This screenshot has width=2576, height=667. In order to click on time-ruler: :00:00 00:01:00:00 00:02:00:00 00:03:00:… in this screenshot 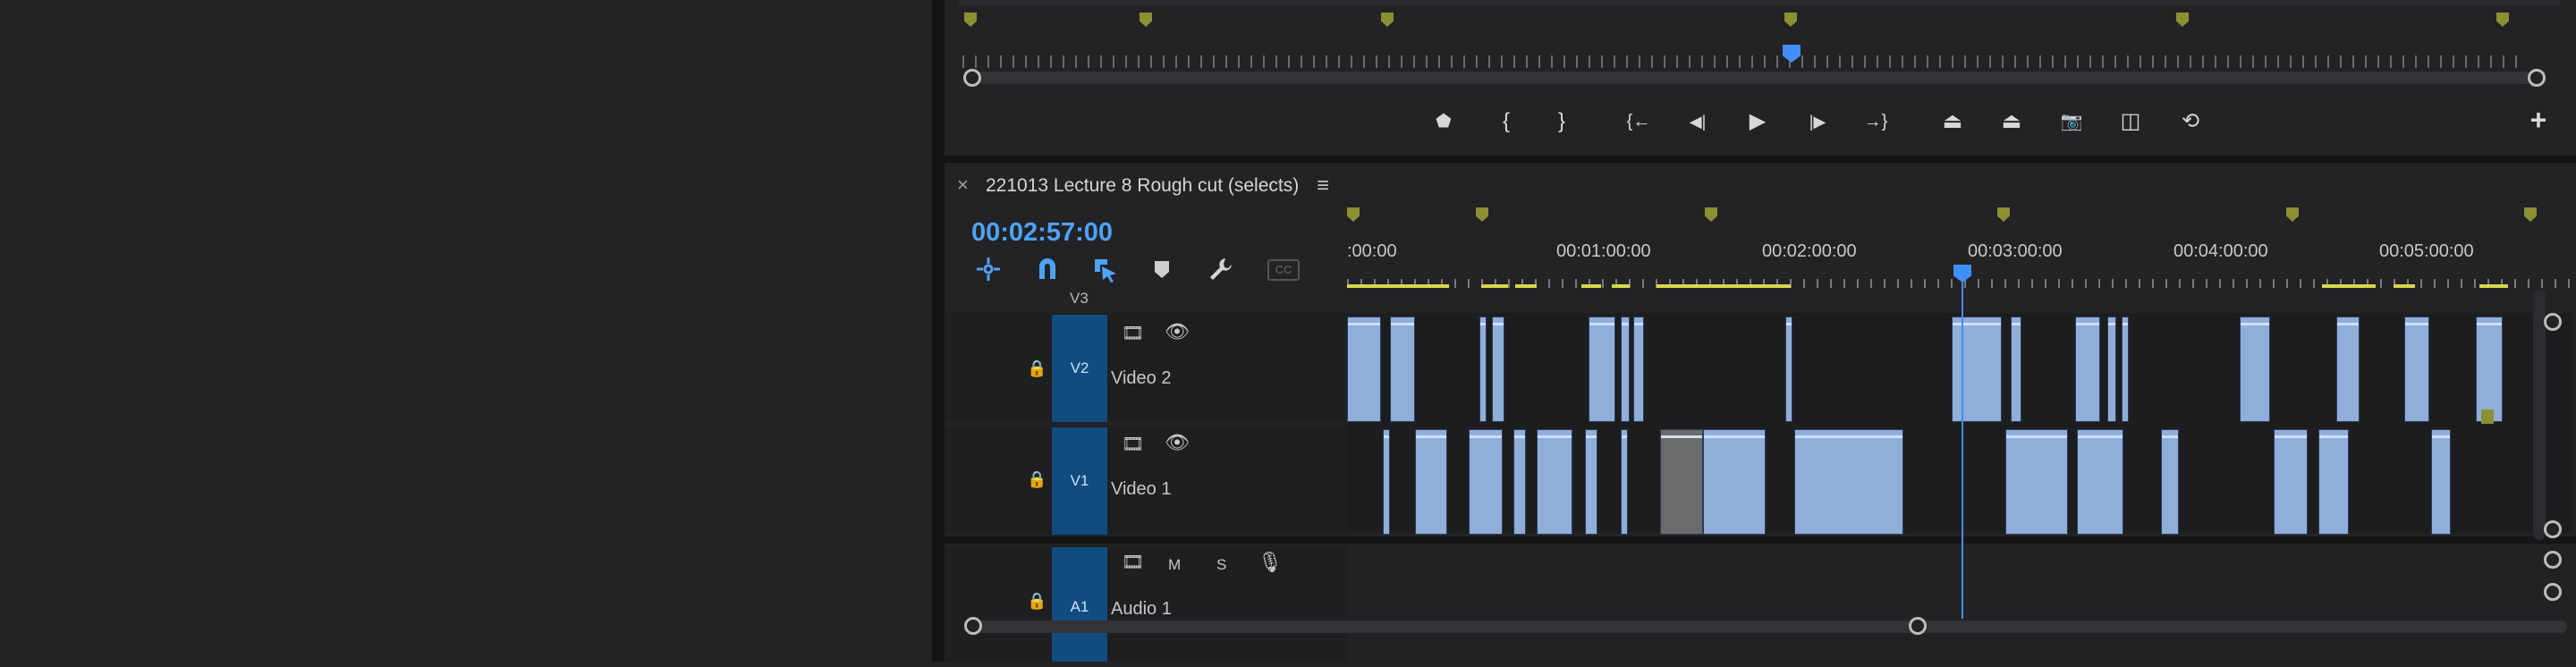, I will do `click(1959, 252)`.